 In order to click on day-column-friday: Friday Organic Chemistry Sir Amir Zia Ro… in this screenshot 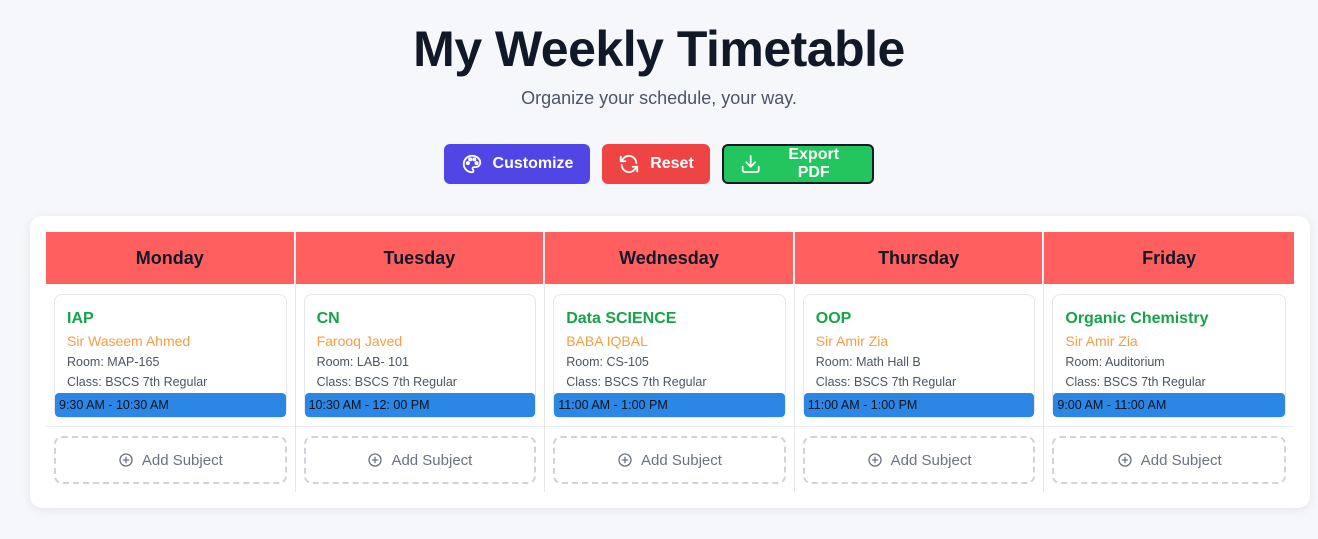, I will do `click(1169, 362)`.